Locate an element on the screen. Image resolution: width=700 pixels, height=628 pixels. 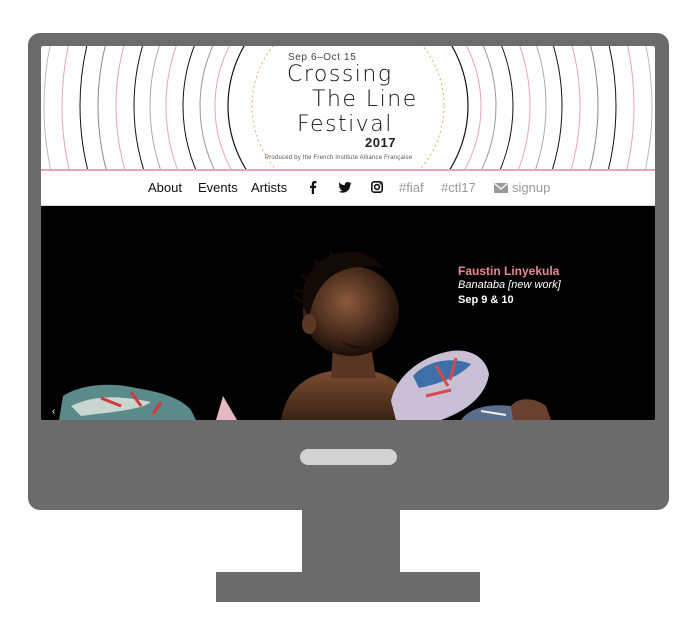
monitor-stand-neck is located at coordinates (351, 541).